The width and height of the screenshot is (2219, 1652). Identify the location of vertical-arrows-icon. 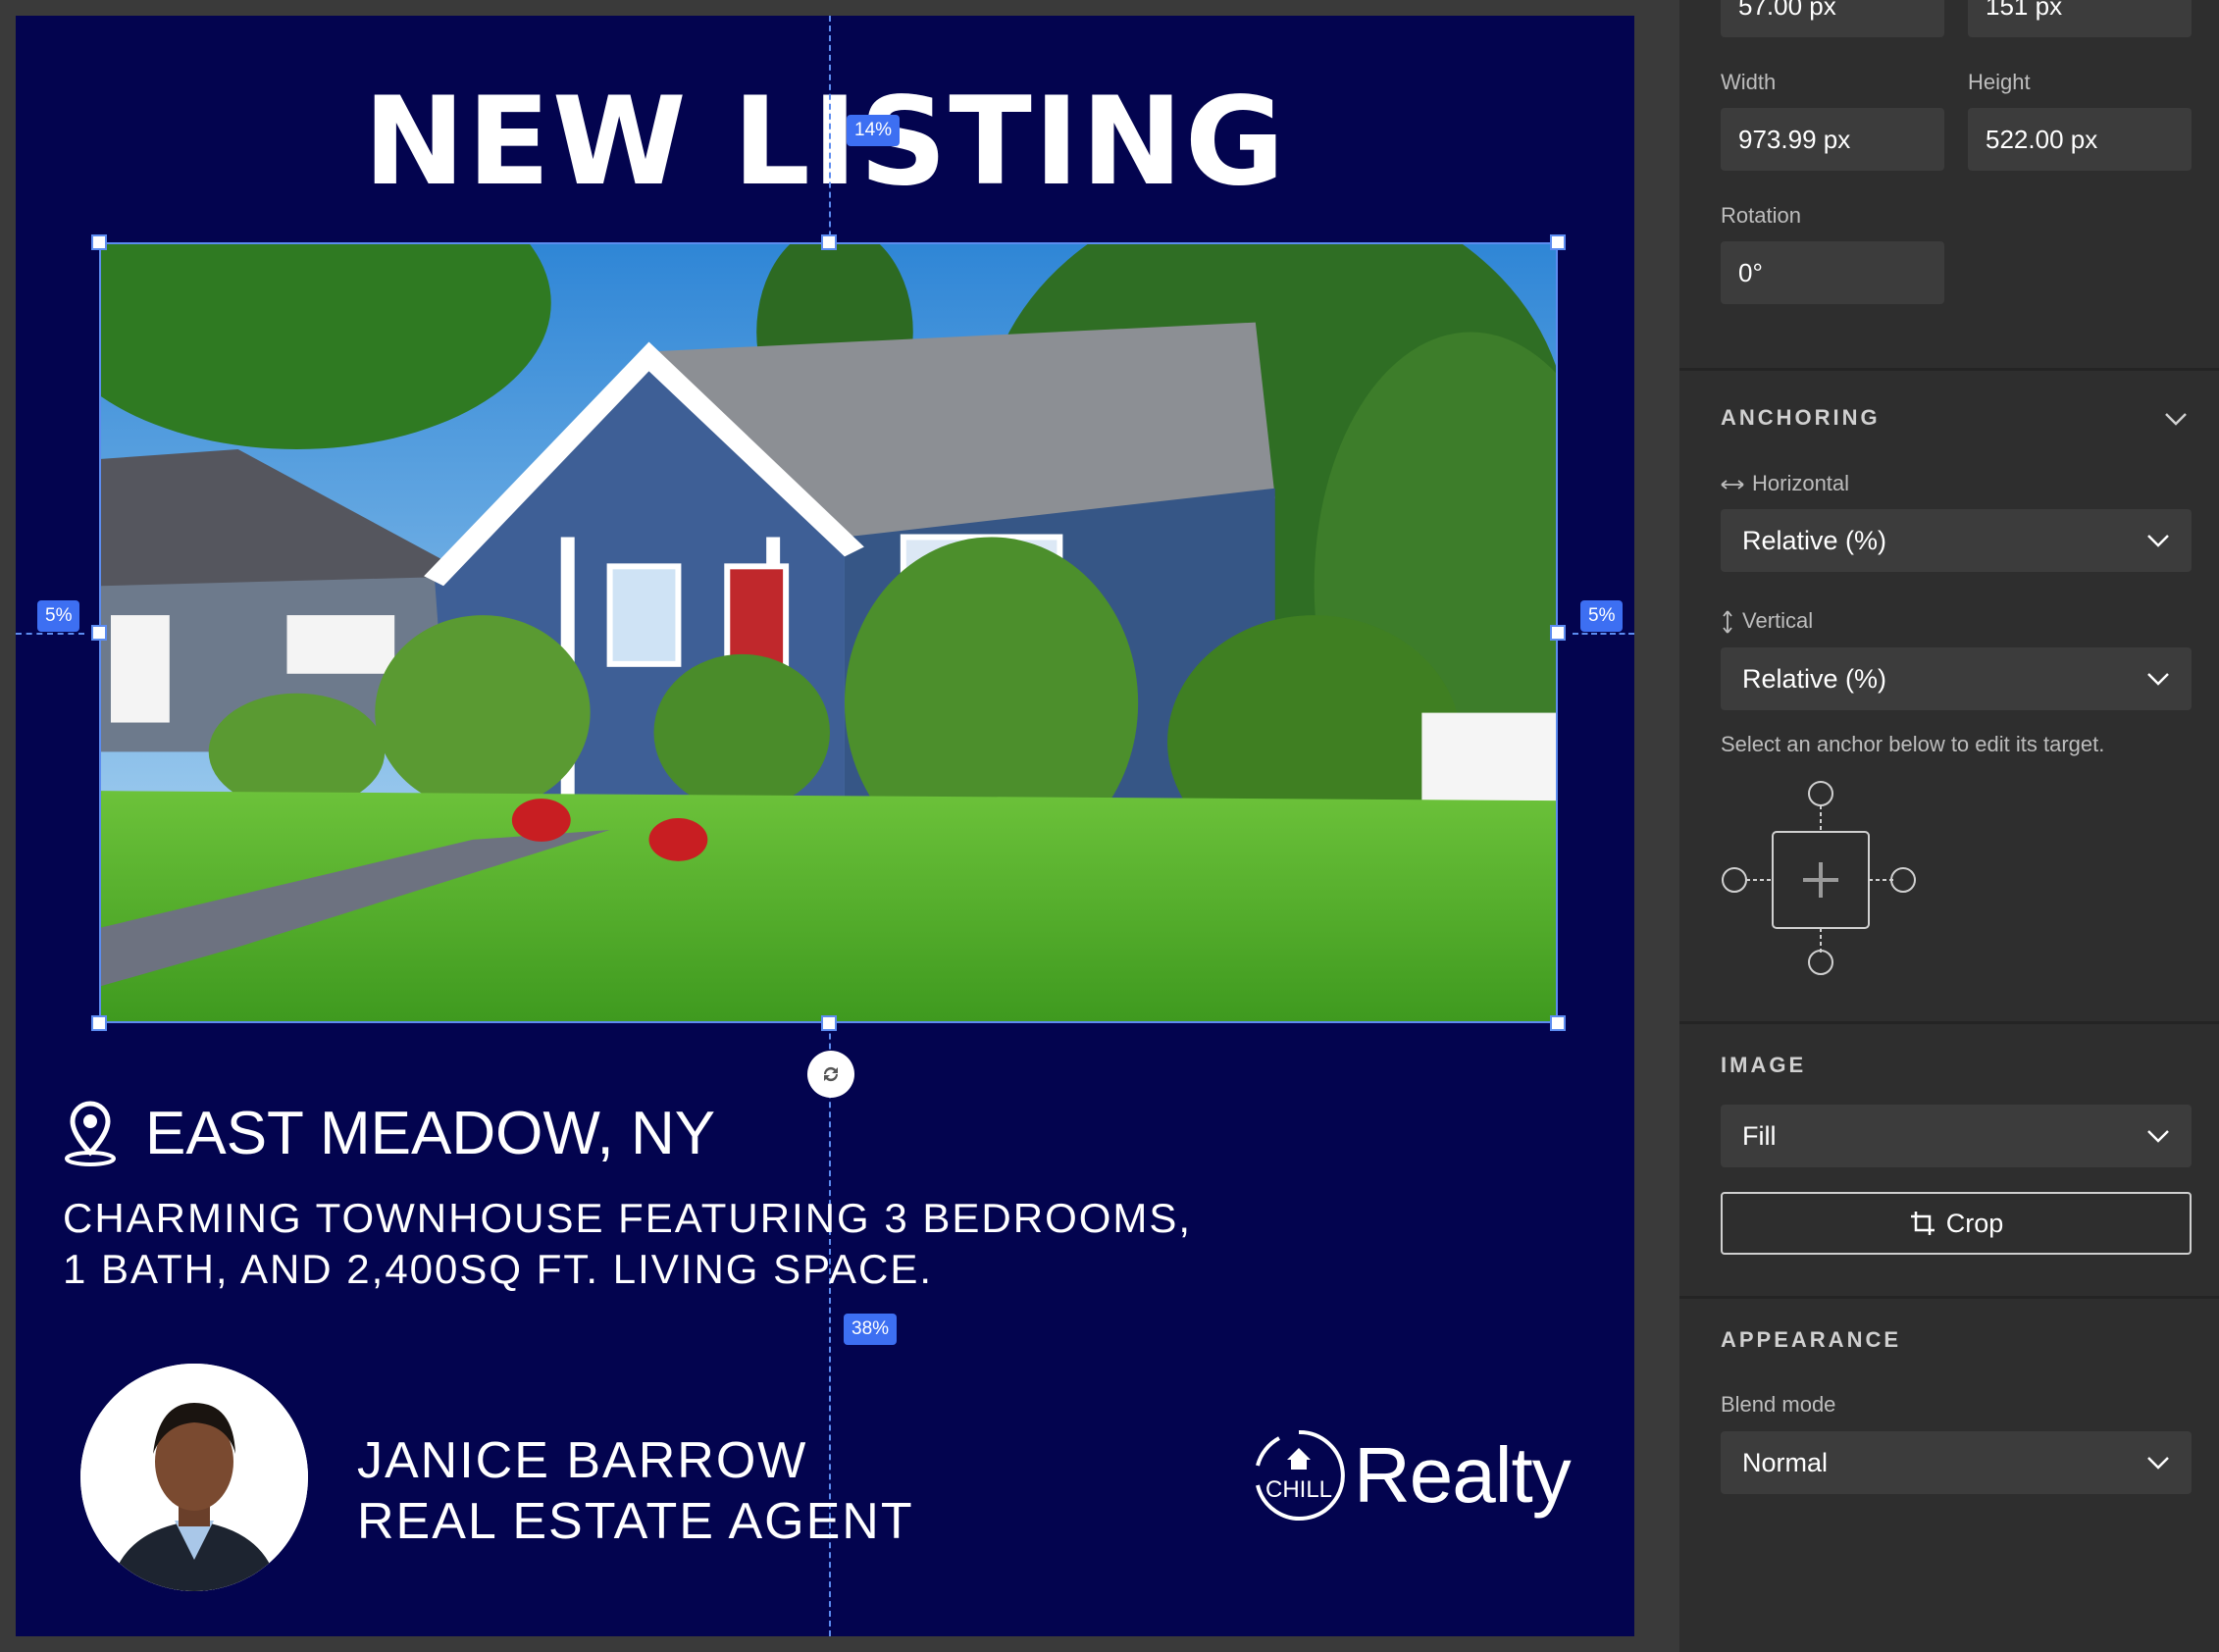
(1728, 622).